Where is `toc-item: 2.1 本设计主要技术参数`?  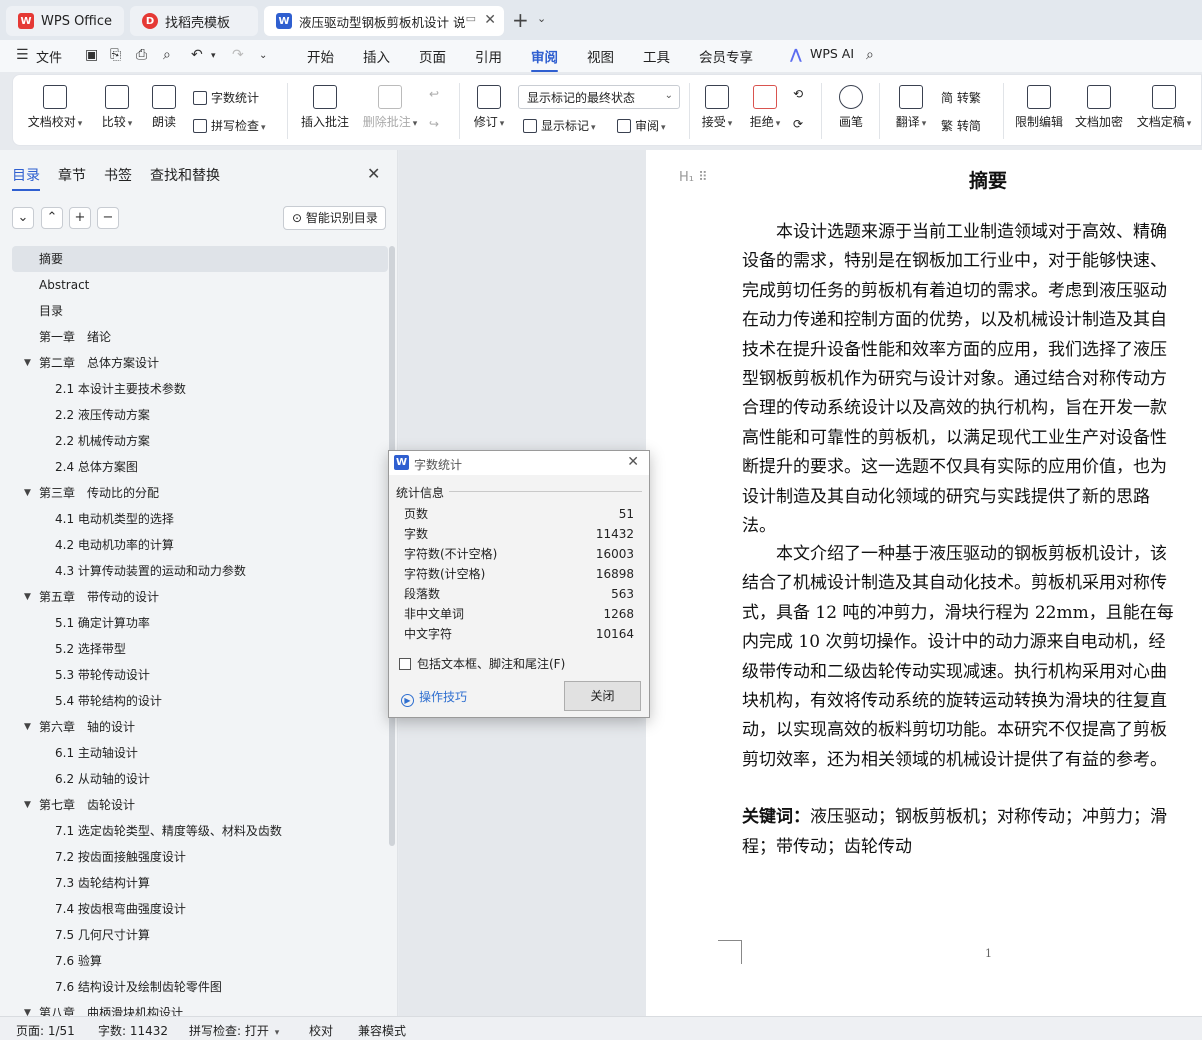 toc-item: 2.1 本设计主要技术参数 is located at coordinates (200, 389).